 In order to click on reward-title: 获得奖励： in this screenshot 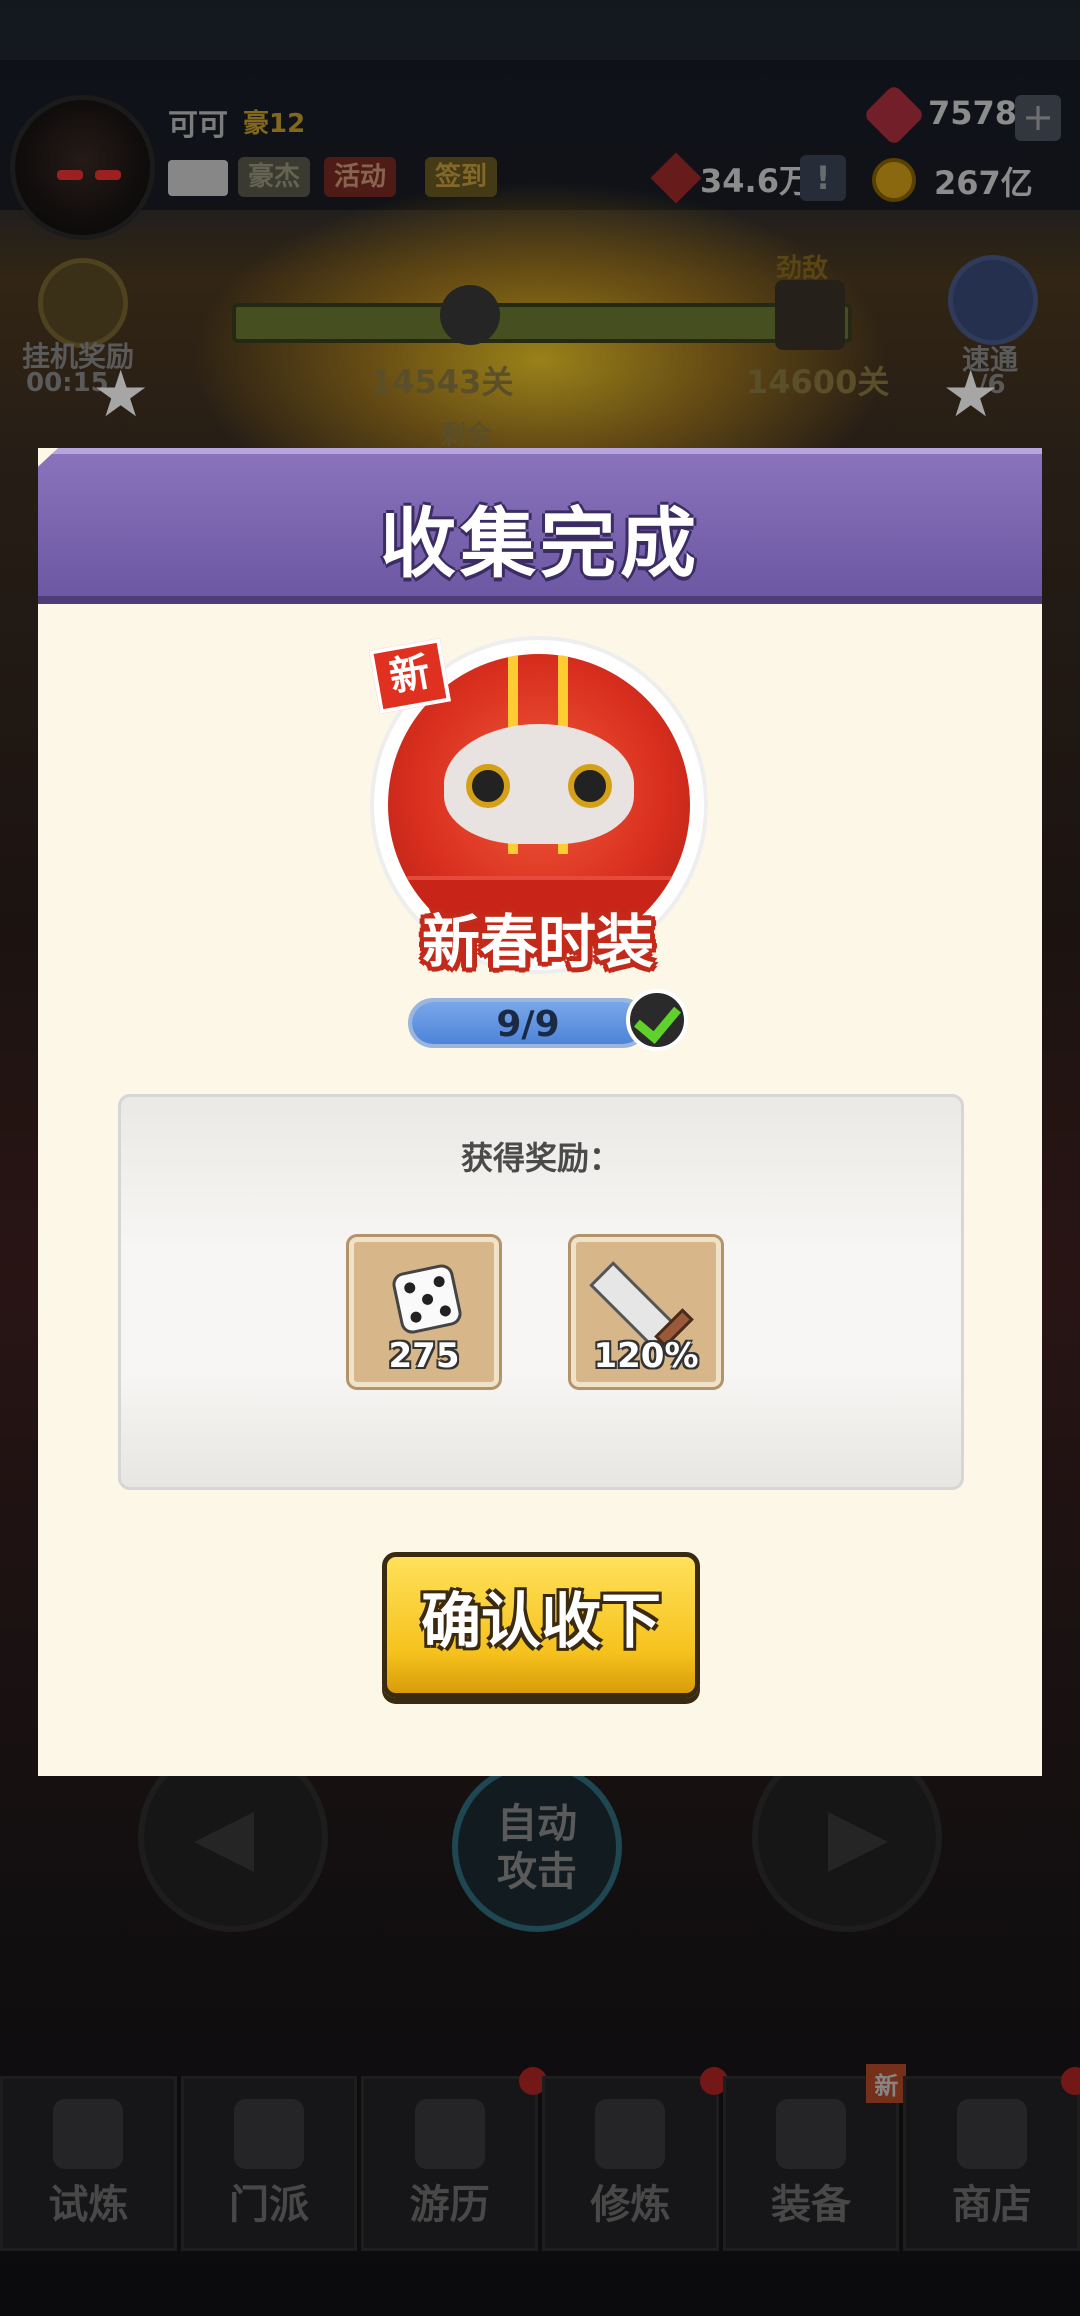, I will do `click(540, 1158)`.